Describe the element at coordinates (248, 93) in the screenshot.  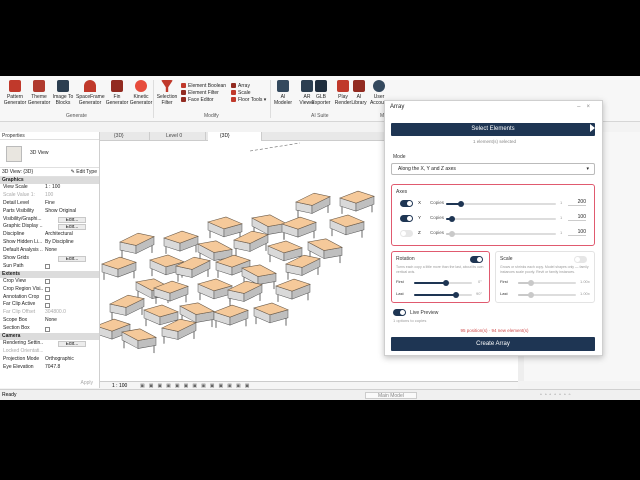
I see `scale-button: Scale` at that location.